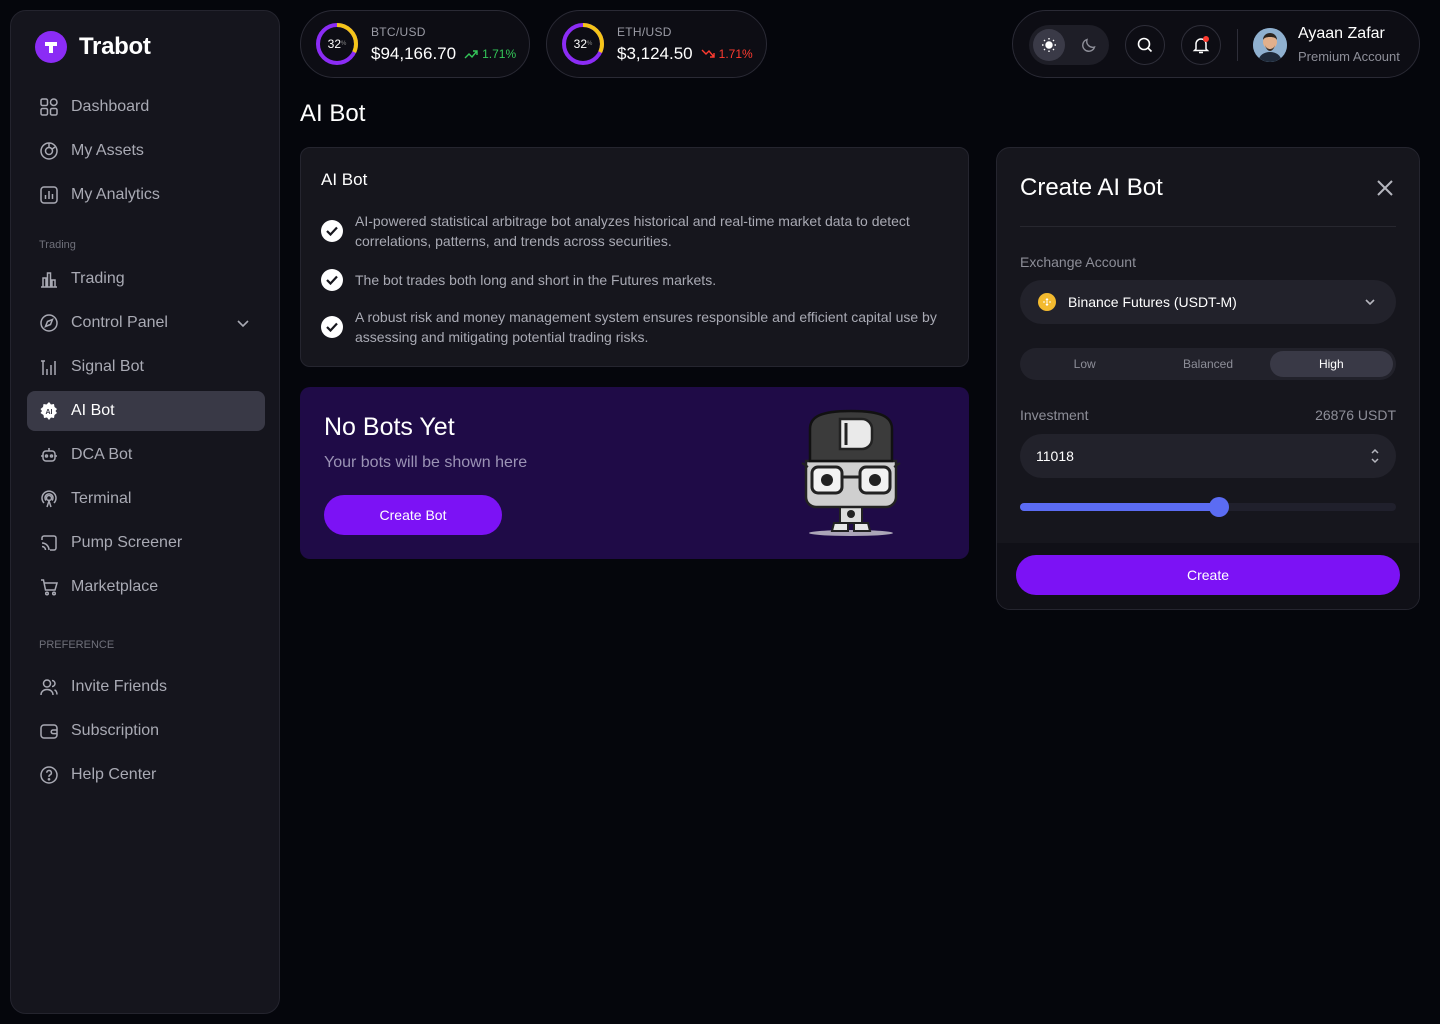 Image resolution: width=1440 pixels, height=1024 pixels. Describe the element at coordinates (1349, 56) in the screenshot. I see `user-plan: Premium Account` at that location.